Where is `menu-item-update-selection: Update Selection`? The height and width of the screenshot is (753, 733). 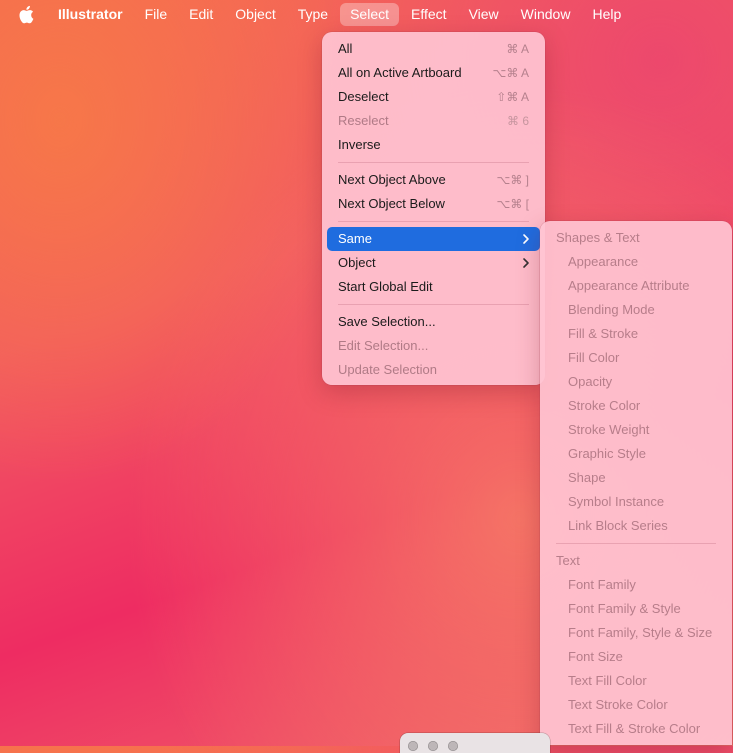
menu-item-update-selection: Update Selection is located at coordinates (433, 370).